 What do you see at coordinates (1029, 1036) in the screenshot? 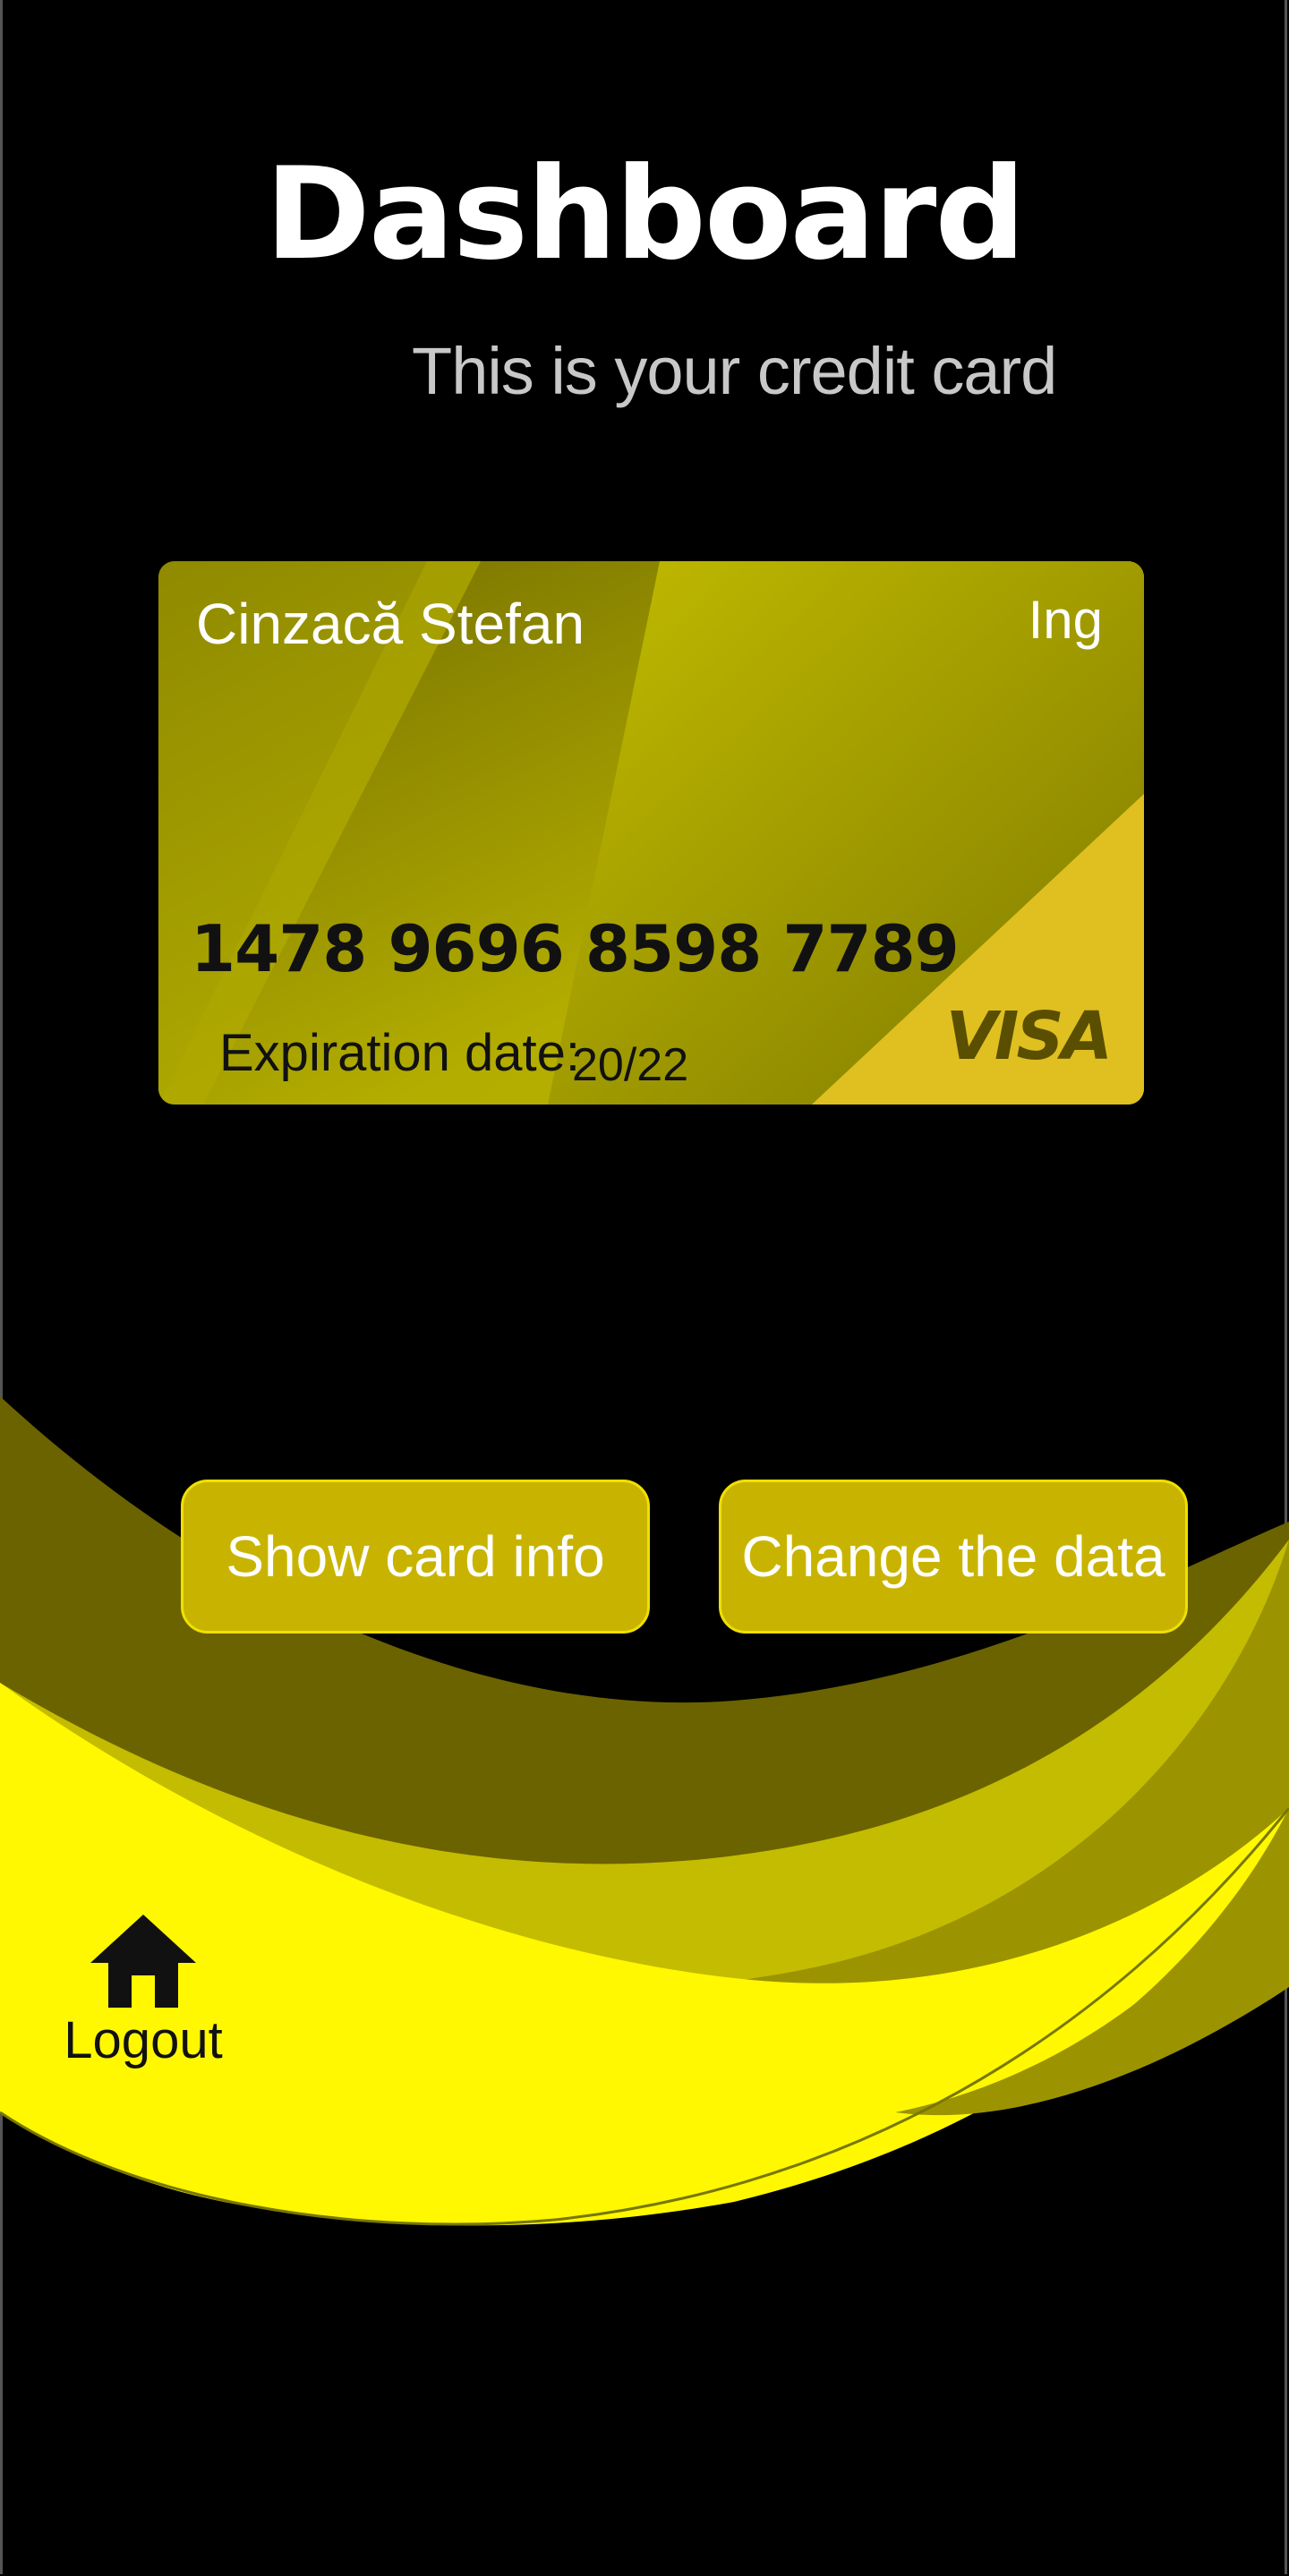
I see `visa-logo: VISA` at bounding box center [1029, 1036].